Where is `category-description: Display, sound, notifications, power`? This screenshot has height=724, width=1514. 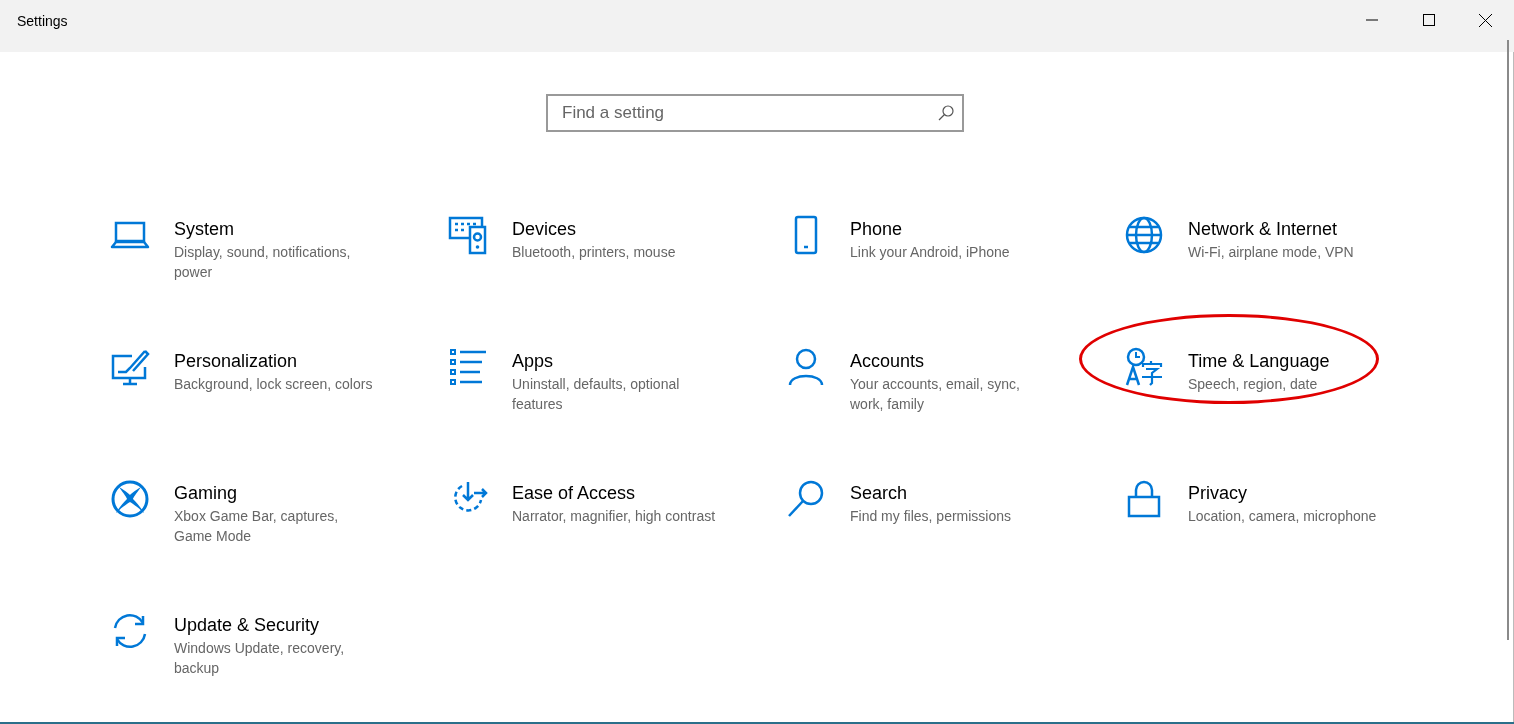 category-description: Display, sound, notifications, power is located at coordinates (263, 262).